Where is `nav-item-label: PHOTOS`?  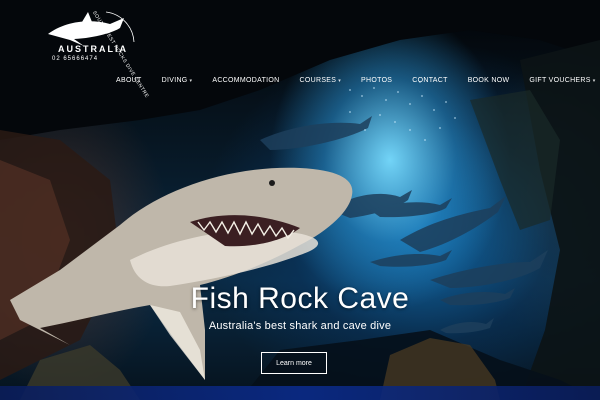
nav-item-label: PHOTOS is located at coordinates (377, 80).